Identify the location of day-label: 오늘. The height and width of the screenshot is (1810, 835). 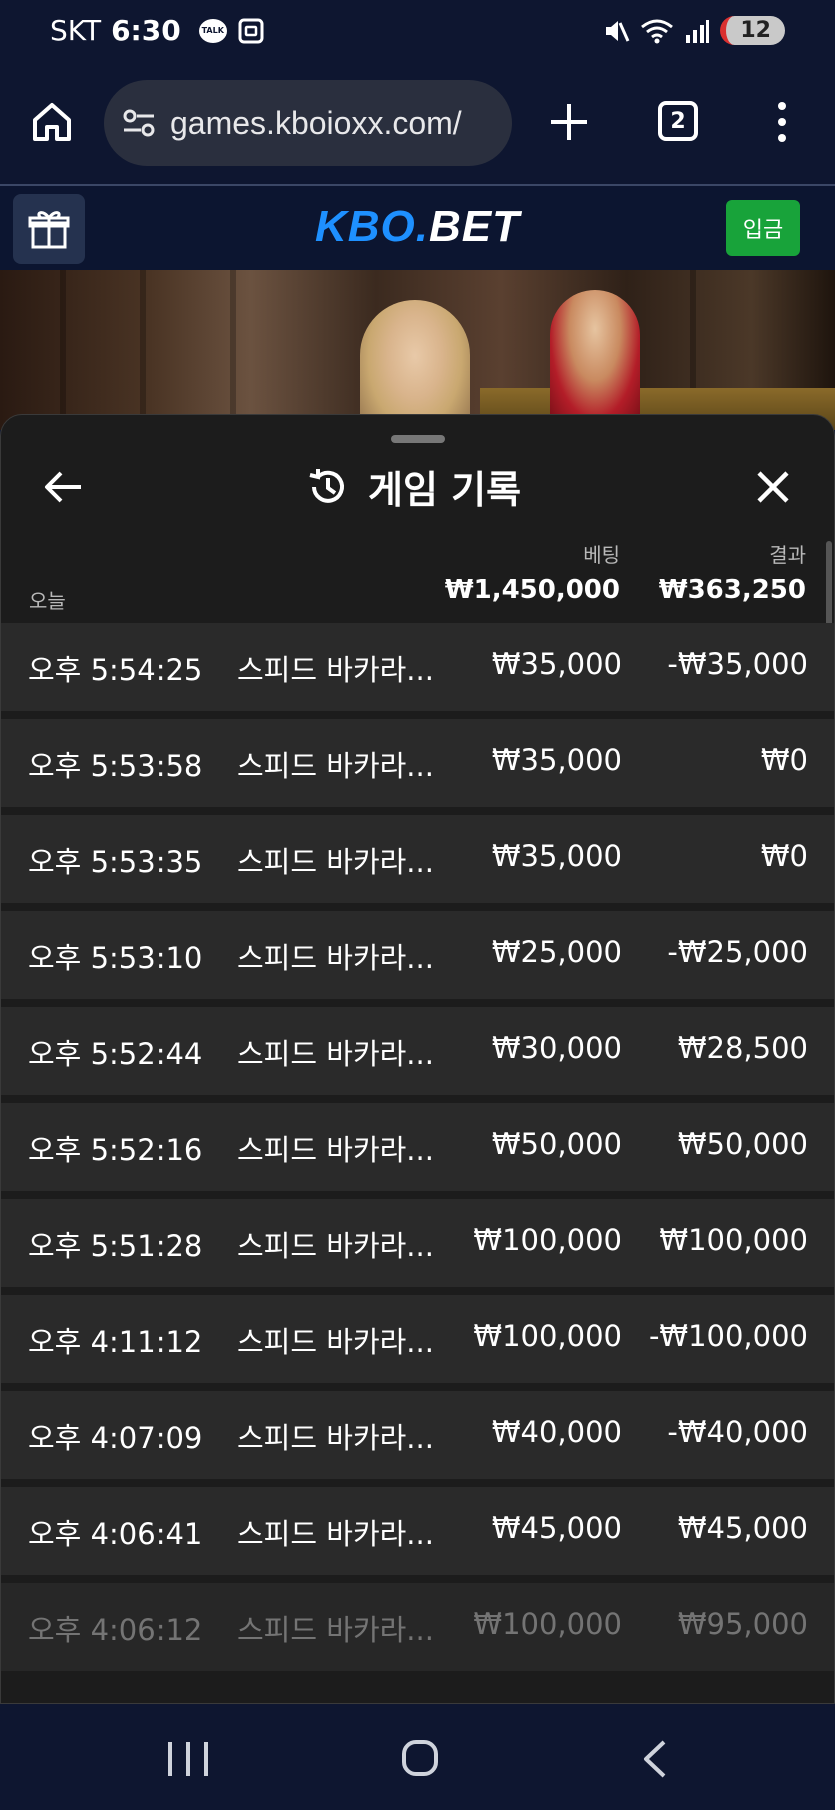
(47, 601).